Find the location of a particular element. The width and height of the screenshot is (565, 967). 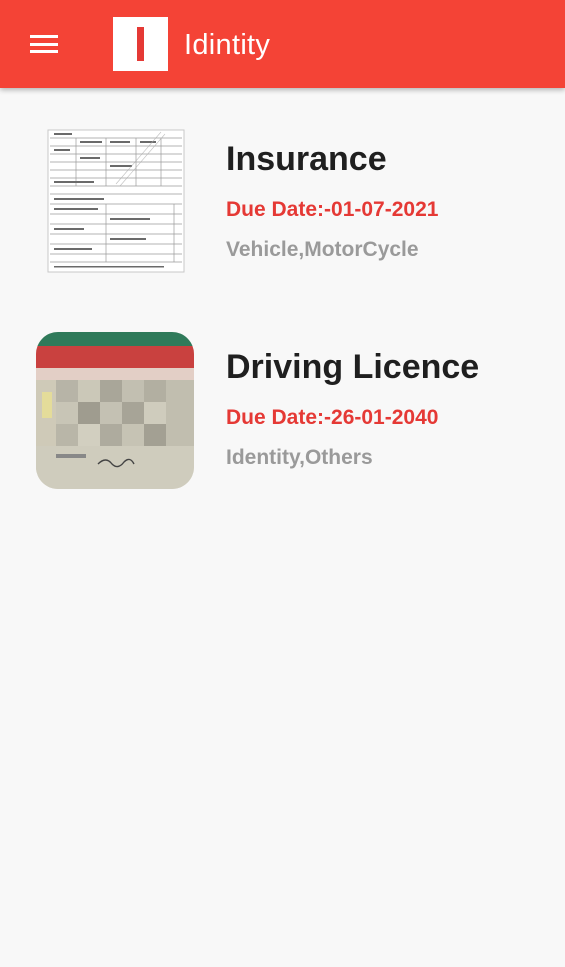

logo-letter-i is located at coordinates (140, 44).